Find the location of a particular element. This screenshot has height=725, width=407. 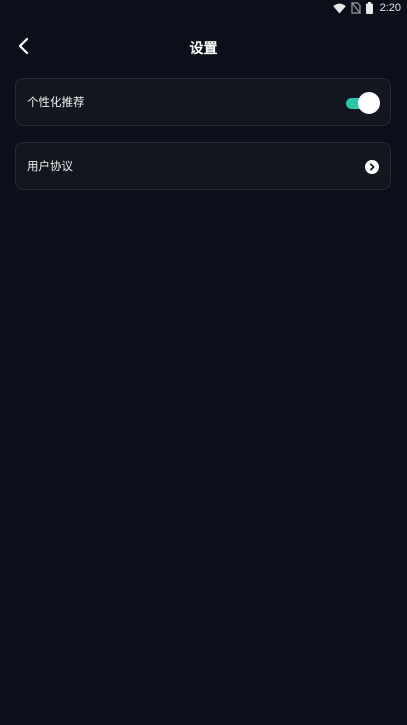

status-icons: 2:20 is located at coordinates (366, 8).